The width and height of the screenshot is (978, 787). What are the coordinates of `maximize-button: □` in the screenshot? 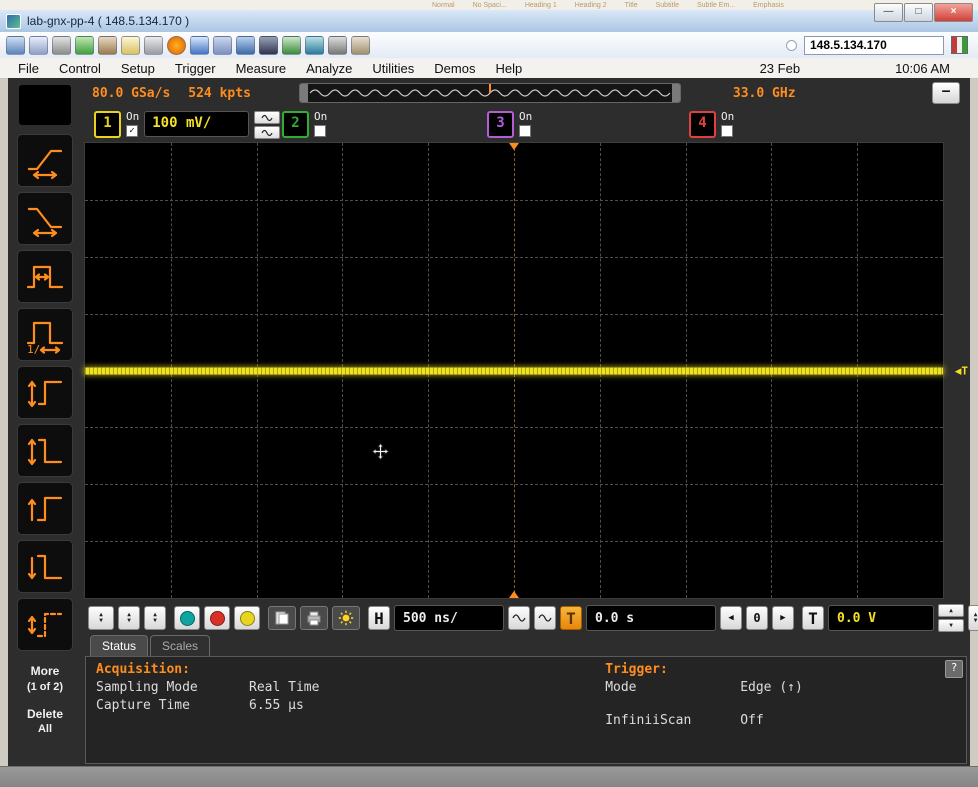 It's located at (918, 12).